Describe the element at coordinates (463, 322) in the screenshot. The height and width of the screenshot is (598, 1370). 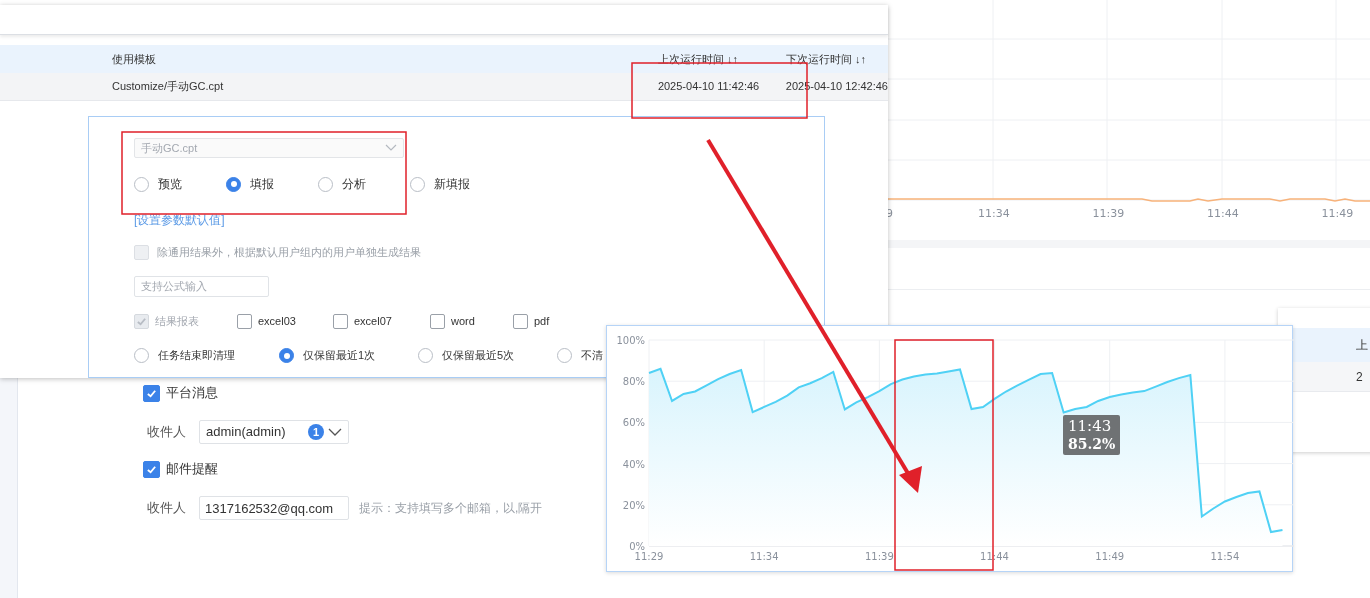
I see `checkbox-label: word` at that location.